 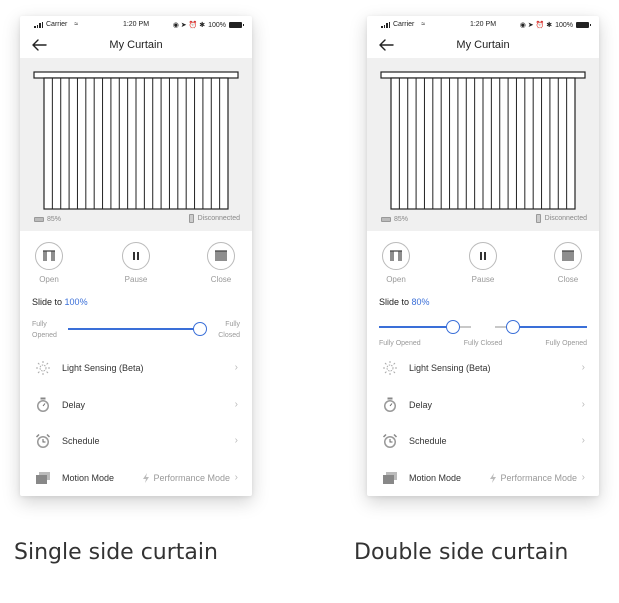 What do you see at coordinates (583, 25) in the screenshot?
I see `battery-icon` at bounding box center [583, 25].